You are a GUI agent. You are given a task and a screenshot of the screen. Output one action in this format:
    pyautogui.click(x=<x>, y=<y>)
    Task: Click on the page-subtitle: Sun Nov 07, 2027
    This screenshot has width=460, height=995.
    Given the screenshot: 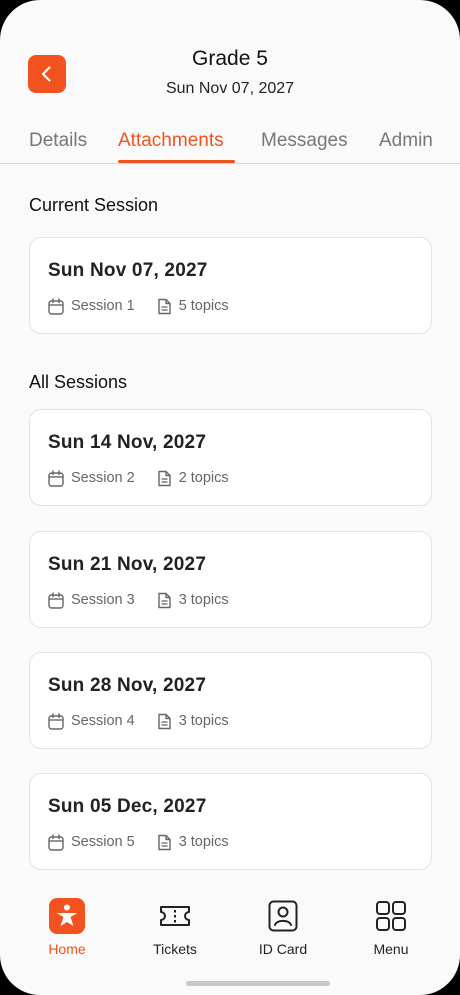 What is the action you would take?
    pyautogui.click(x=230, y=88)
    